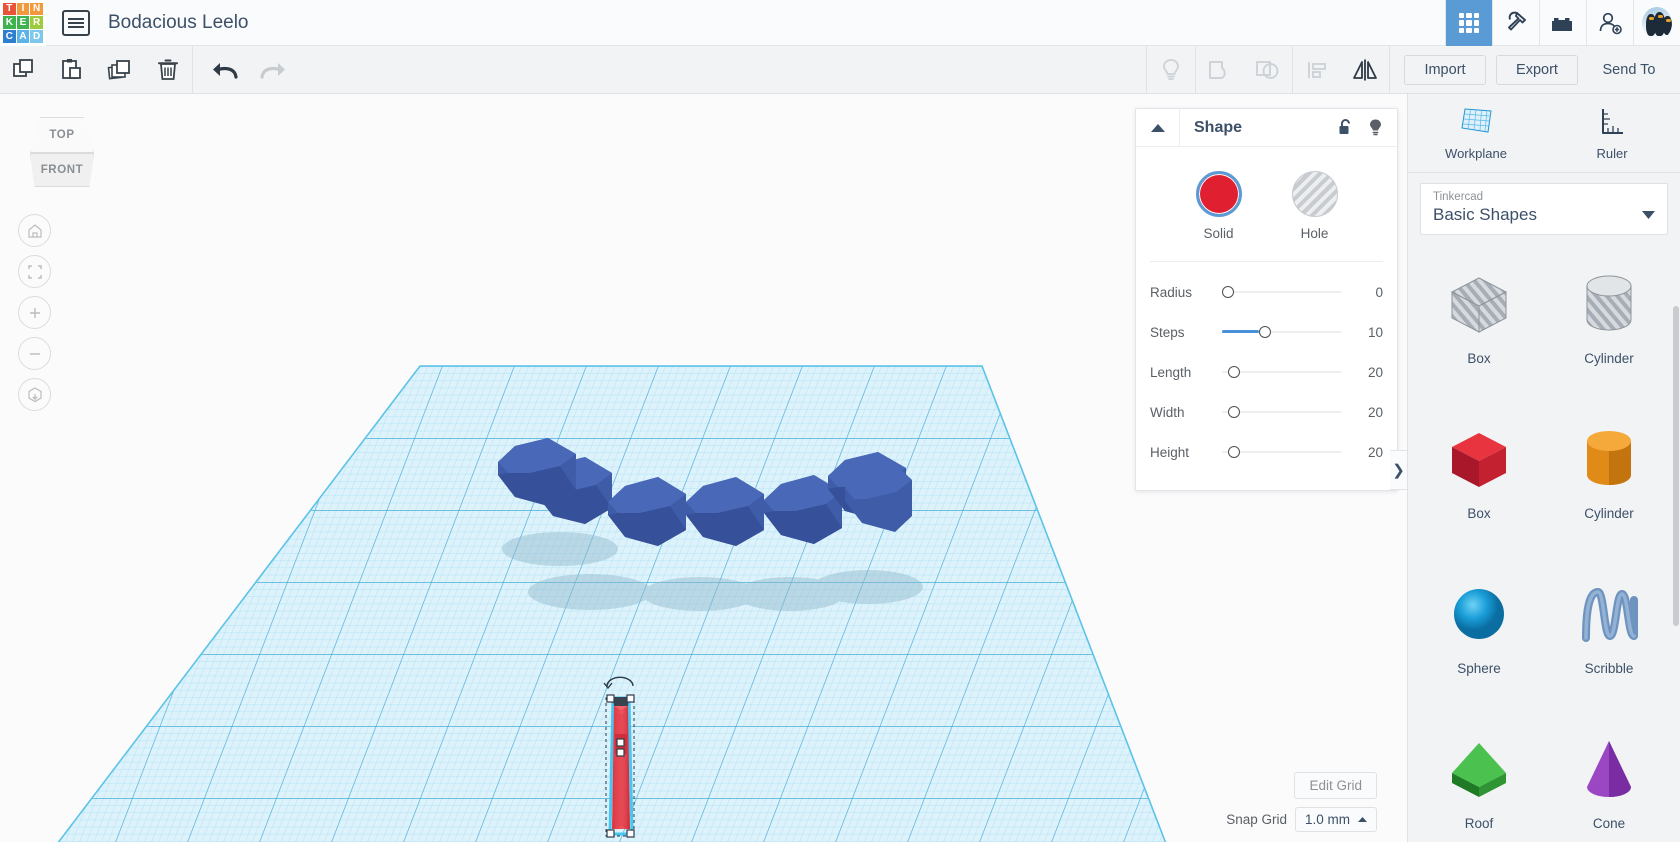 The image size is (1680, 842). What do you see at coordinates (72, 70) in the screenshot?
I see `paste-icon` at bounding box center [72, 70].